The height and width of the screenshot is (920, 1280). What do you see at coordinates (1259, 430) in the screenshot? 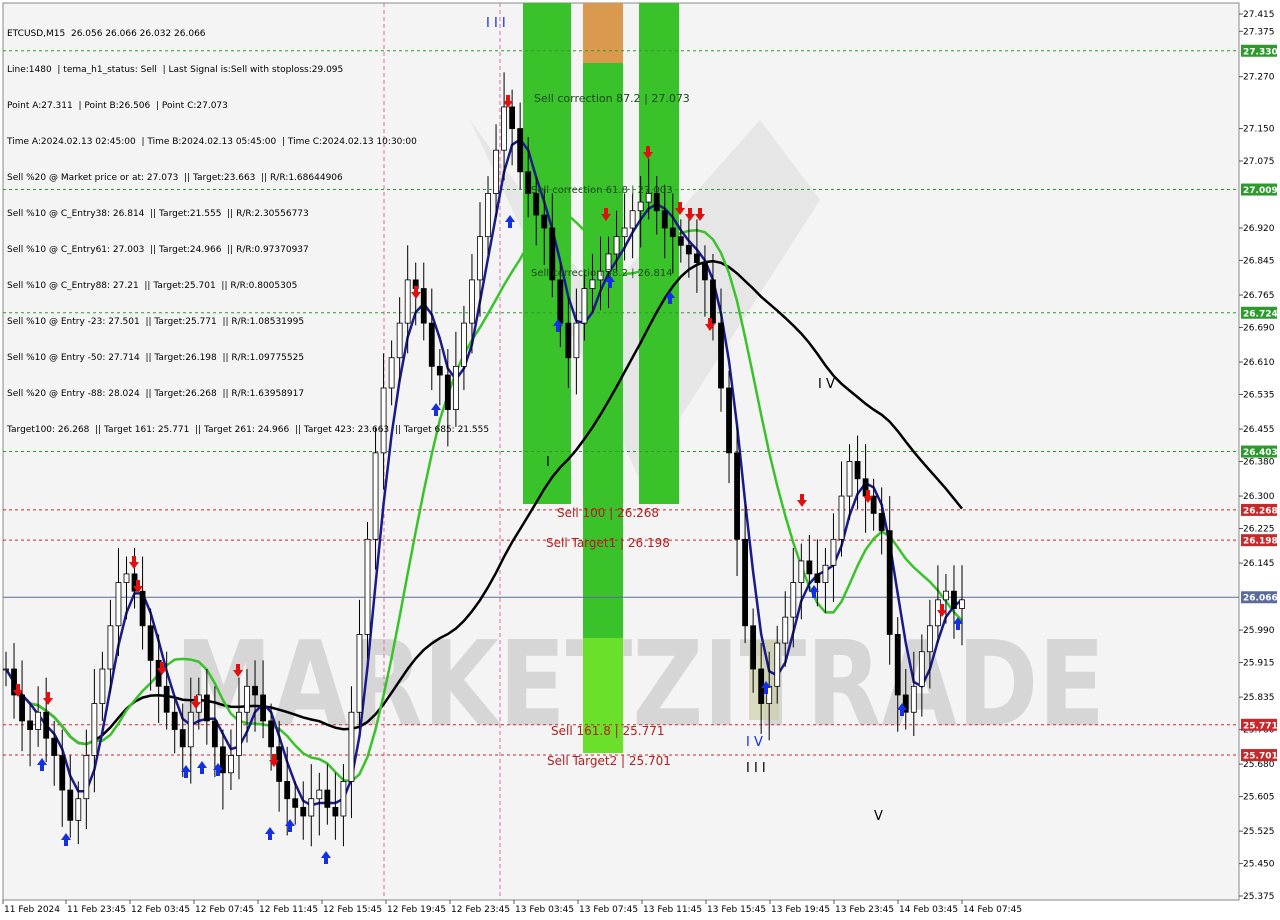
I see `y-tick-label: 26.455` at bounding box center [1259, 430].